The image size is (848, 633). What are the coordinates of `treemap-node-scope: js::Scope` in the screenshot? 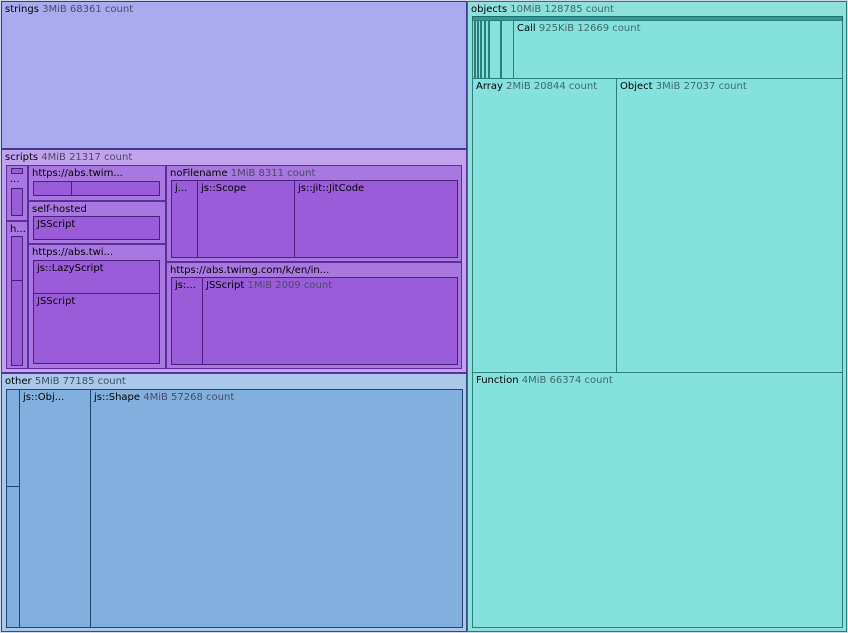 It's located at (246, 219).